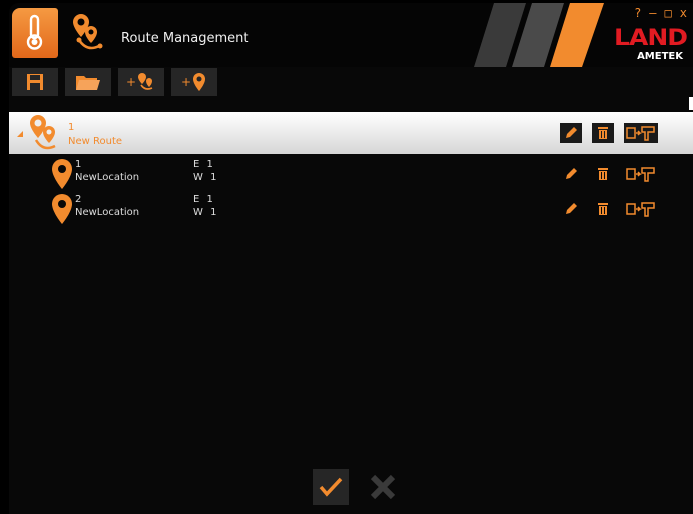 Image resolution: width=693 pixels, height=514 pixels. I want to click on close-x-icon, so click(383, 487).